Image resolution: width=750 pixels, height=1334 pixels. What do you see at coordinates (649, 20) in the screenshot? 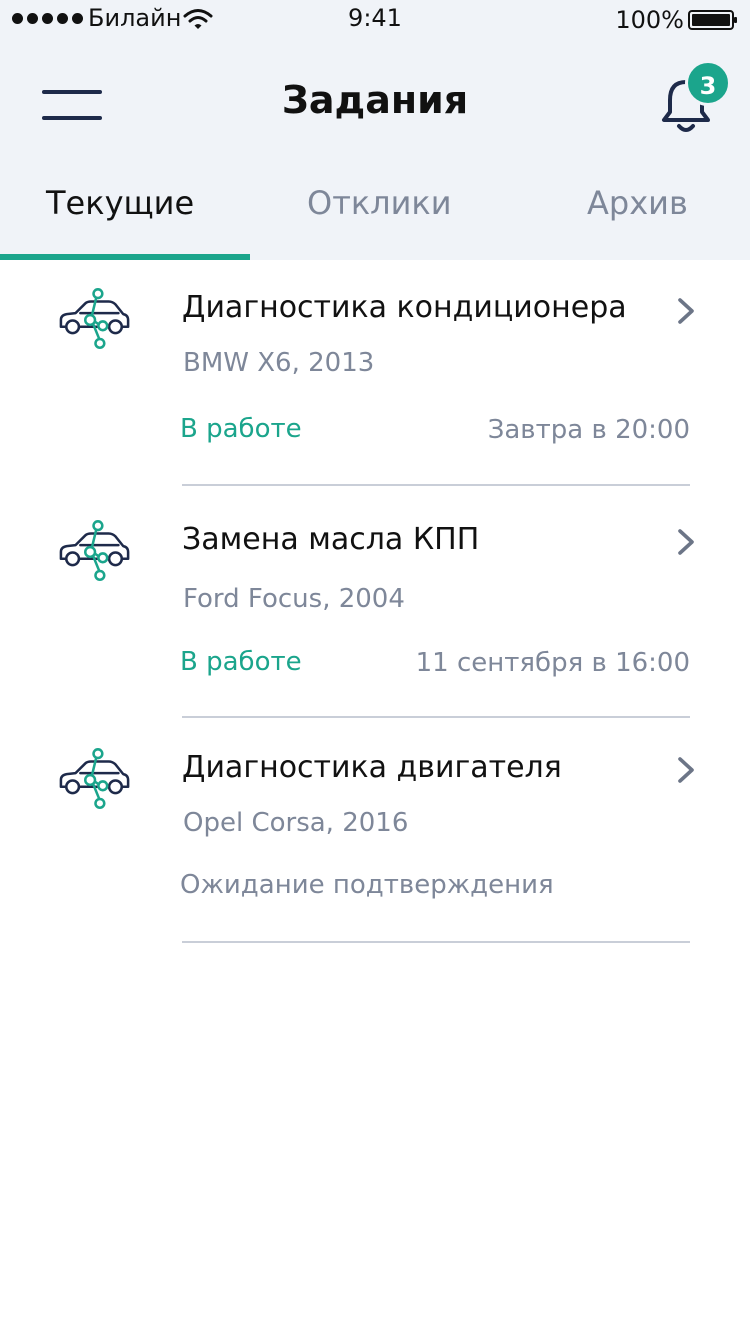
I see `battery-percentage: 100%` at bounding box center [649, 20].